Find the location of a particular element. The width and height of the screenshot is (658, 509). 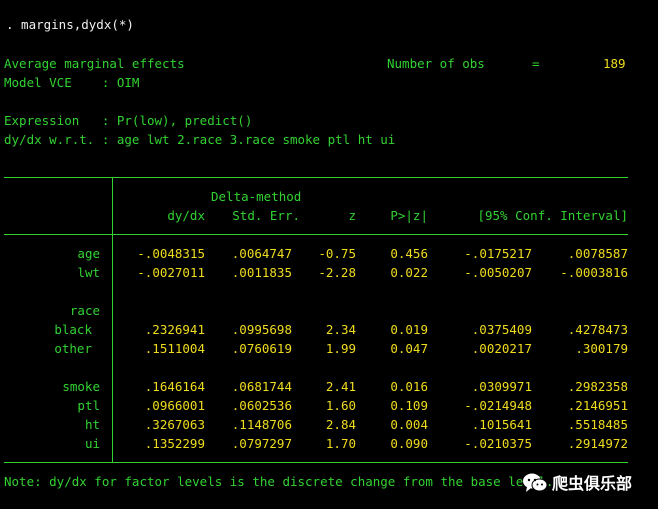

row-label-smoke: smoke is located at coordinates (81, 386).